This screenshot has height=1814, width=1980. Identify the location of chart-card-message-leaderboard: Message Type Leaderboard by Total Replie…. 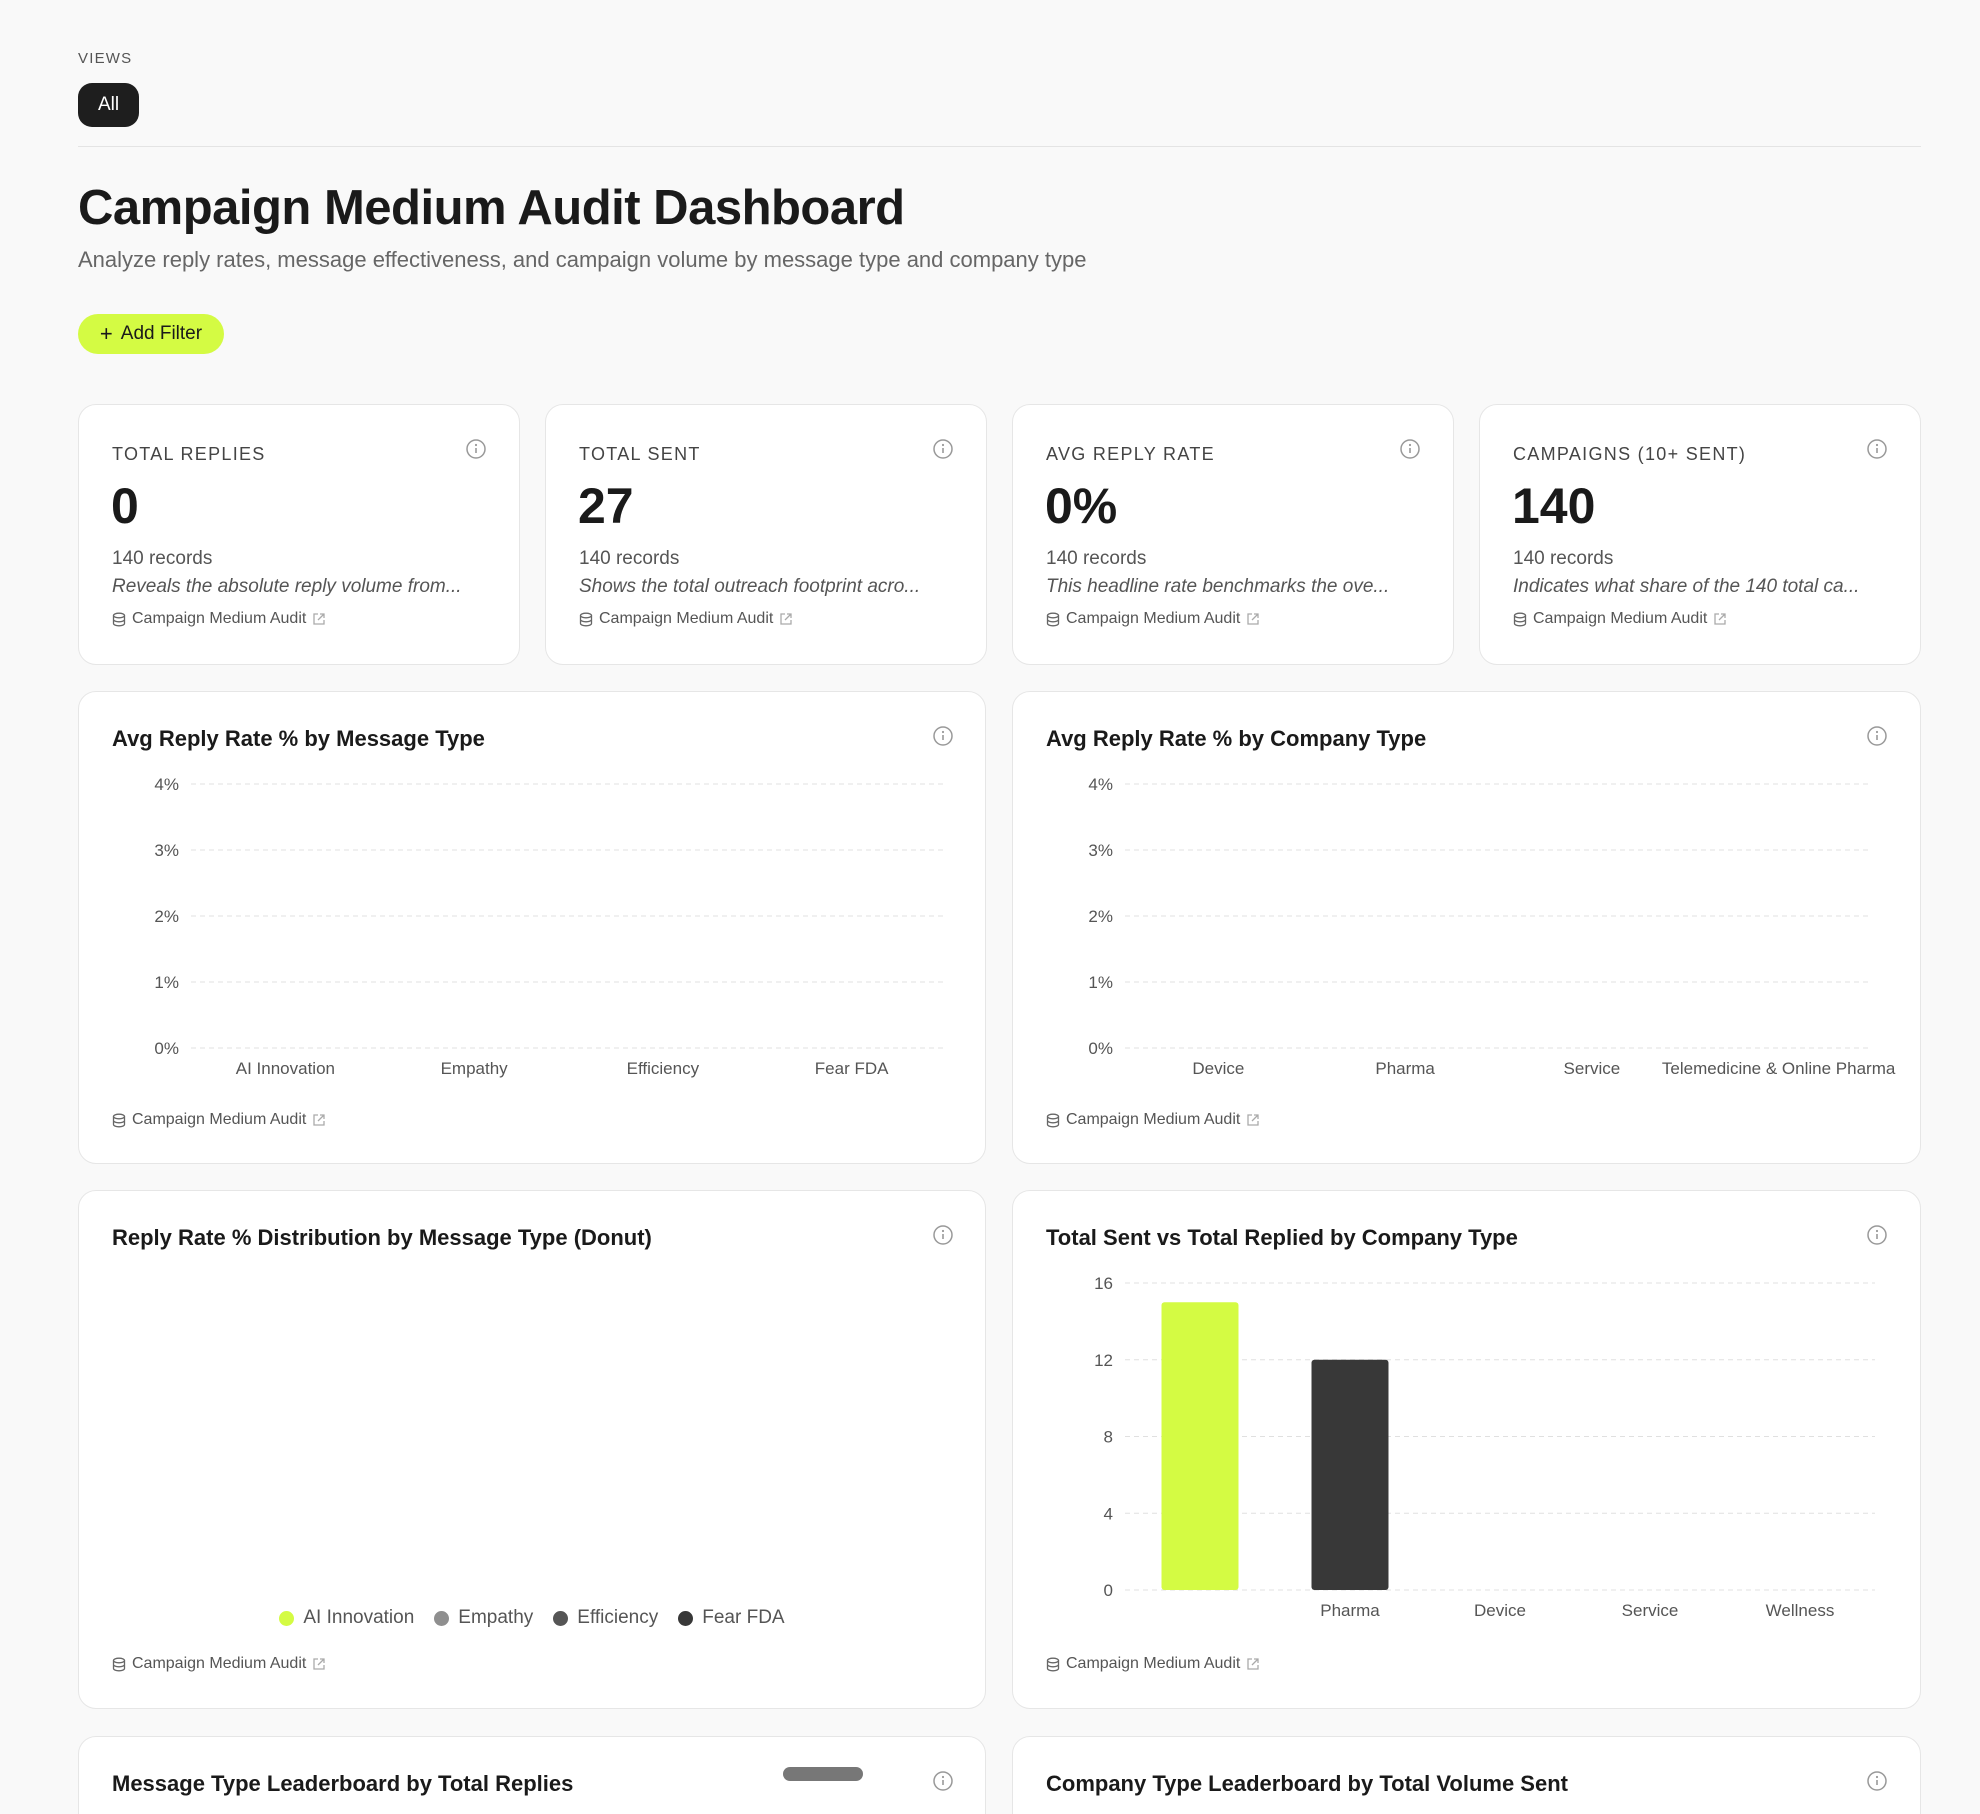
(532, 1775).